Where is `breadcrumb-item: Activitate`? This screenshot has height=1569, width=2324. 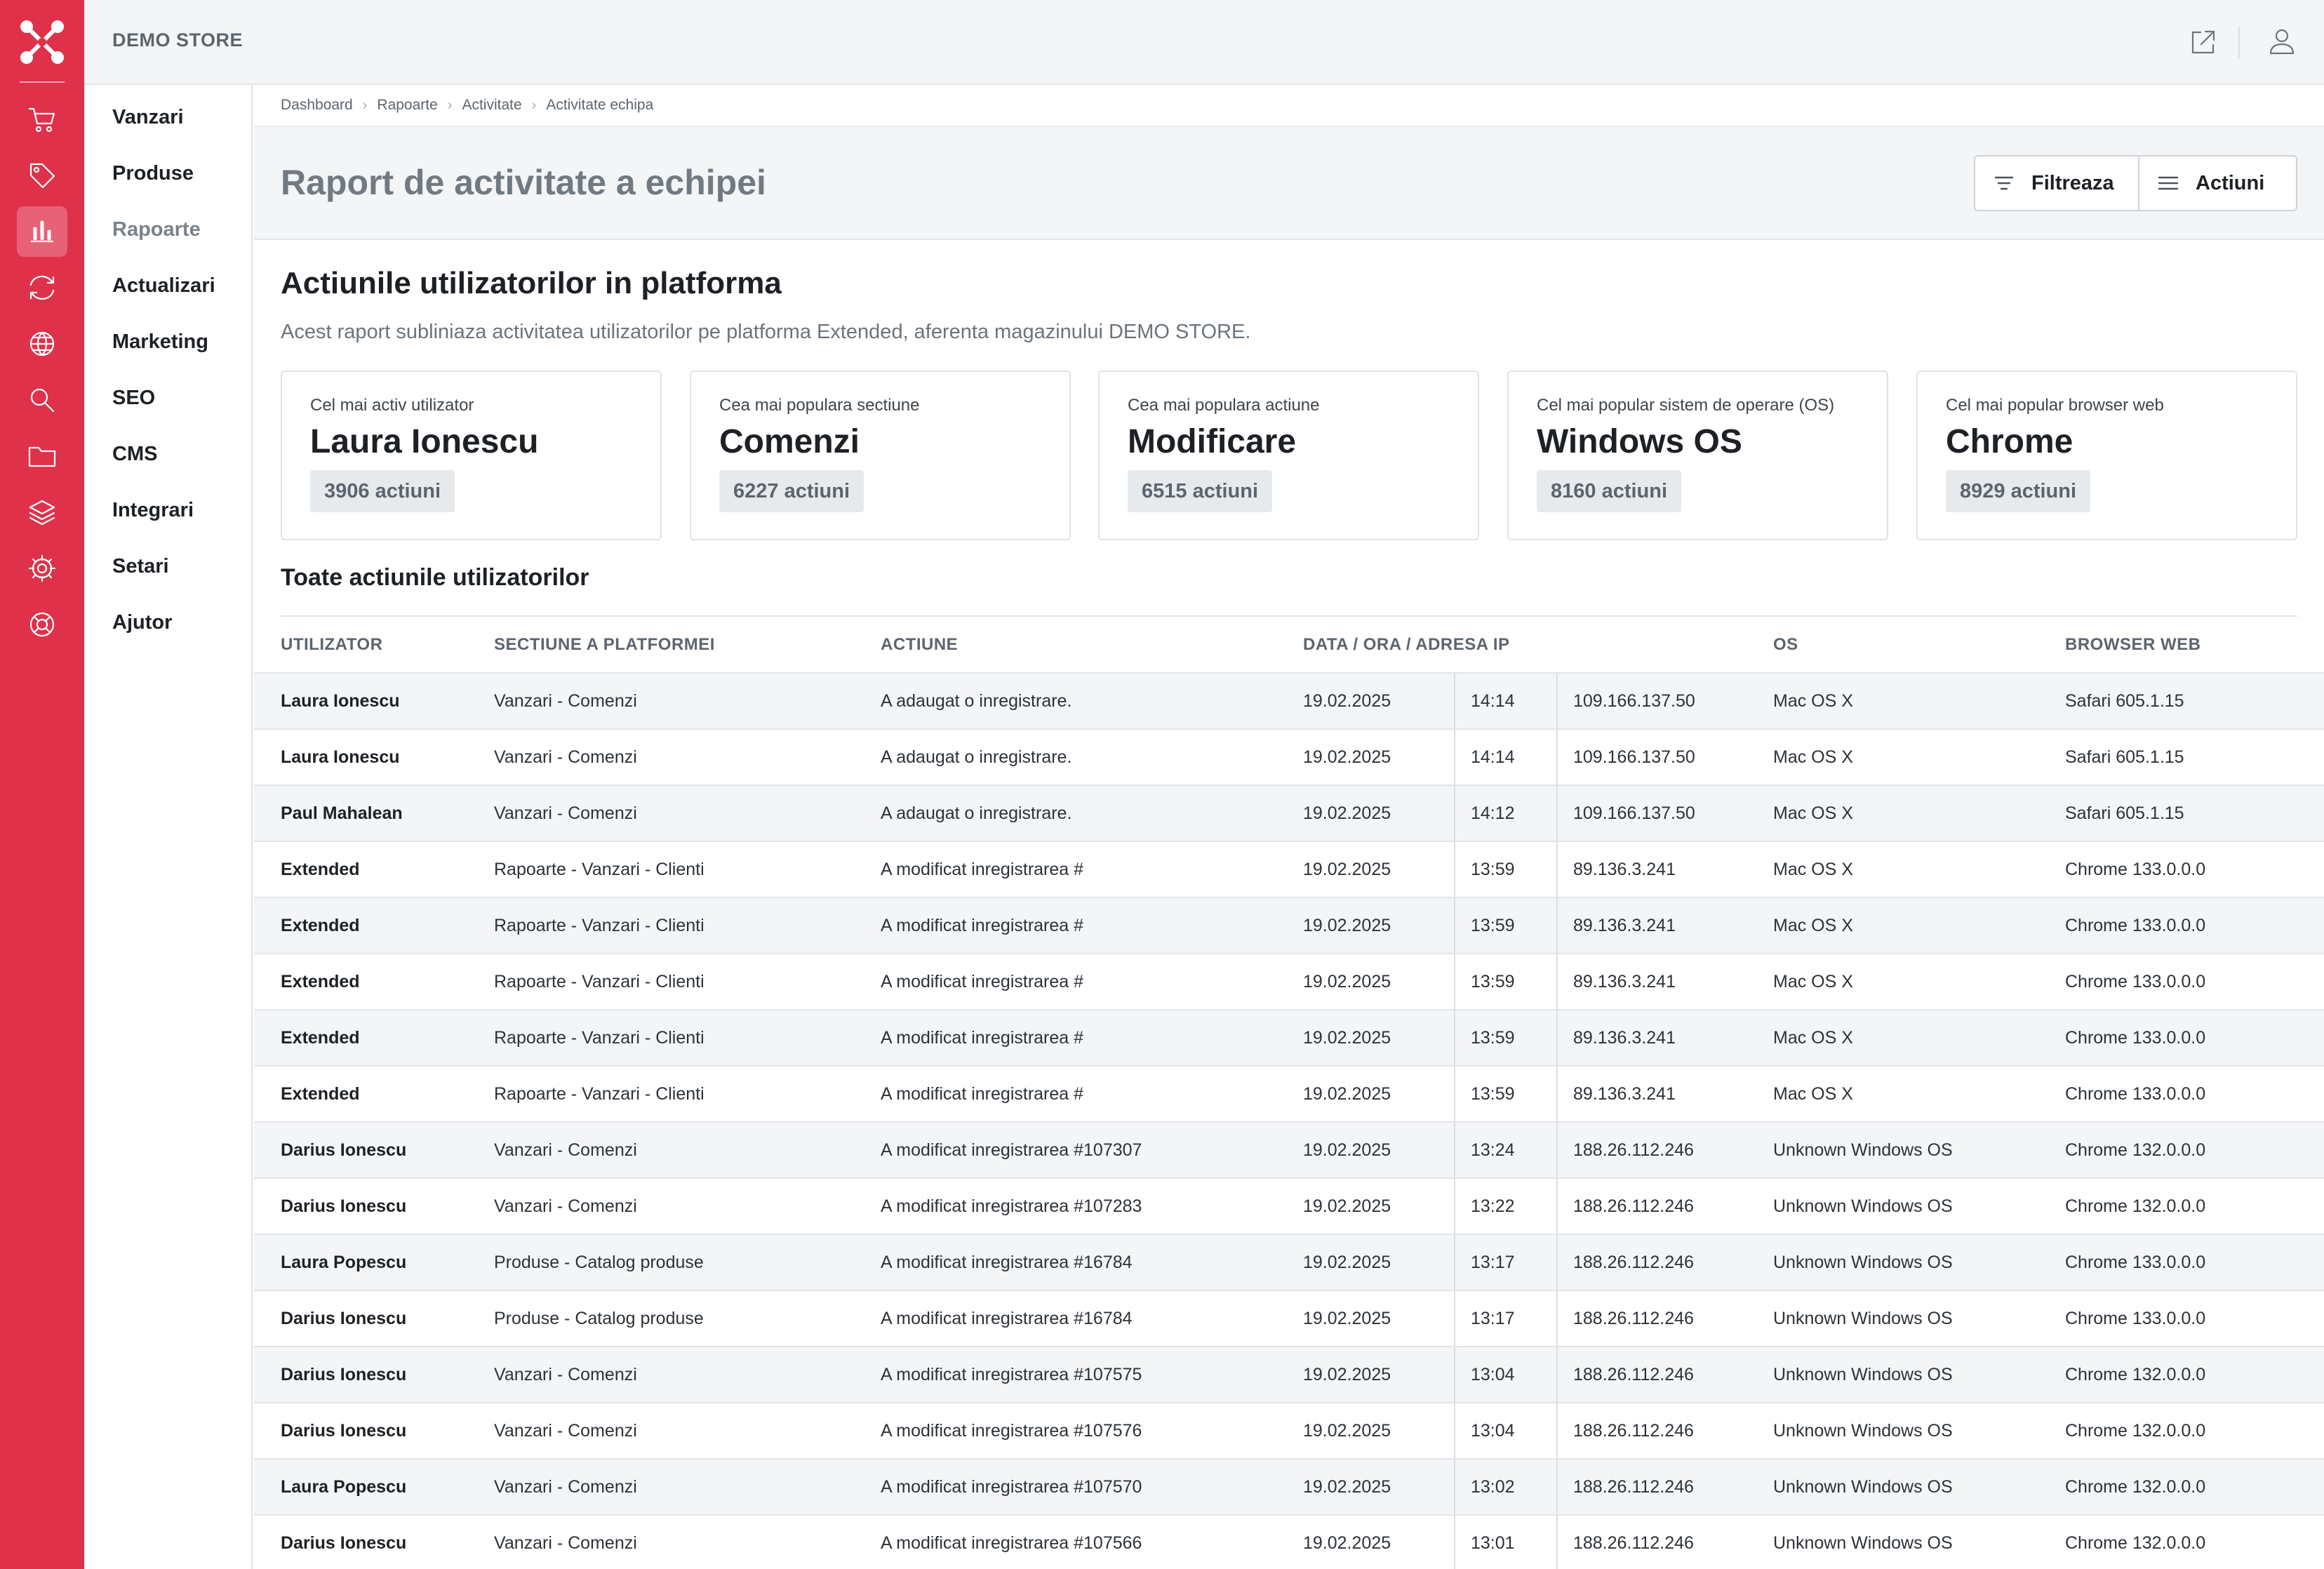
breadcrumb-item: Activitate is located at coordinates (492, 105).